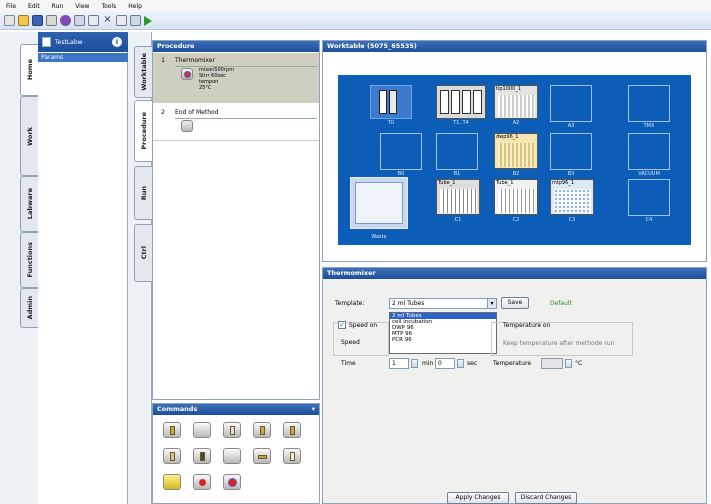 The image size is (711, 504). I want to click on tubes-t1-t4, so click(461, 102).